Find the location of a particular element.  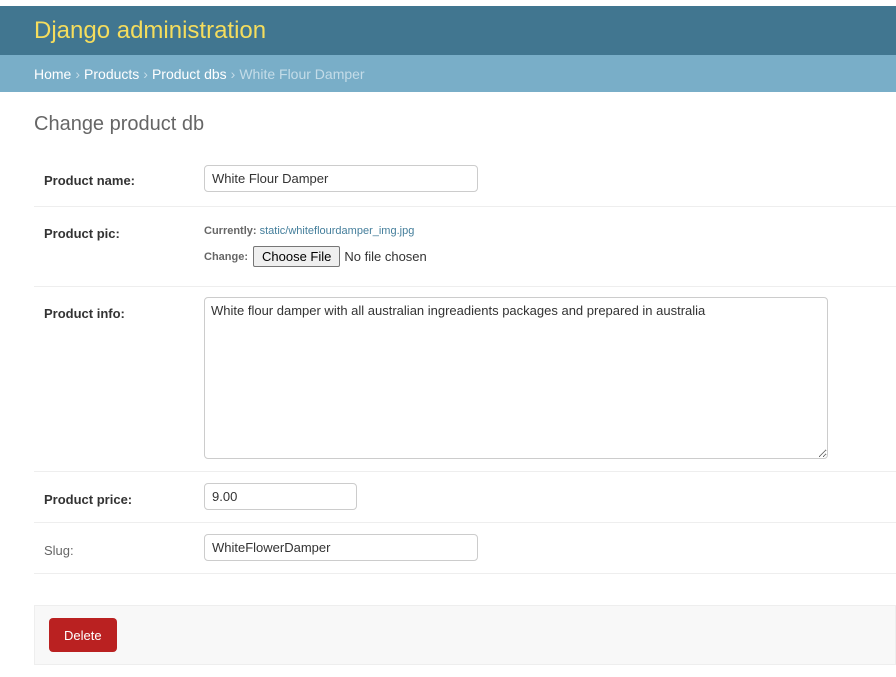

choose-file-button: Choose File is located at coordinates (297, 256).